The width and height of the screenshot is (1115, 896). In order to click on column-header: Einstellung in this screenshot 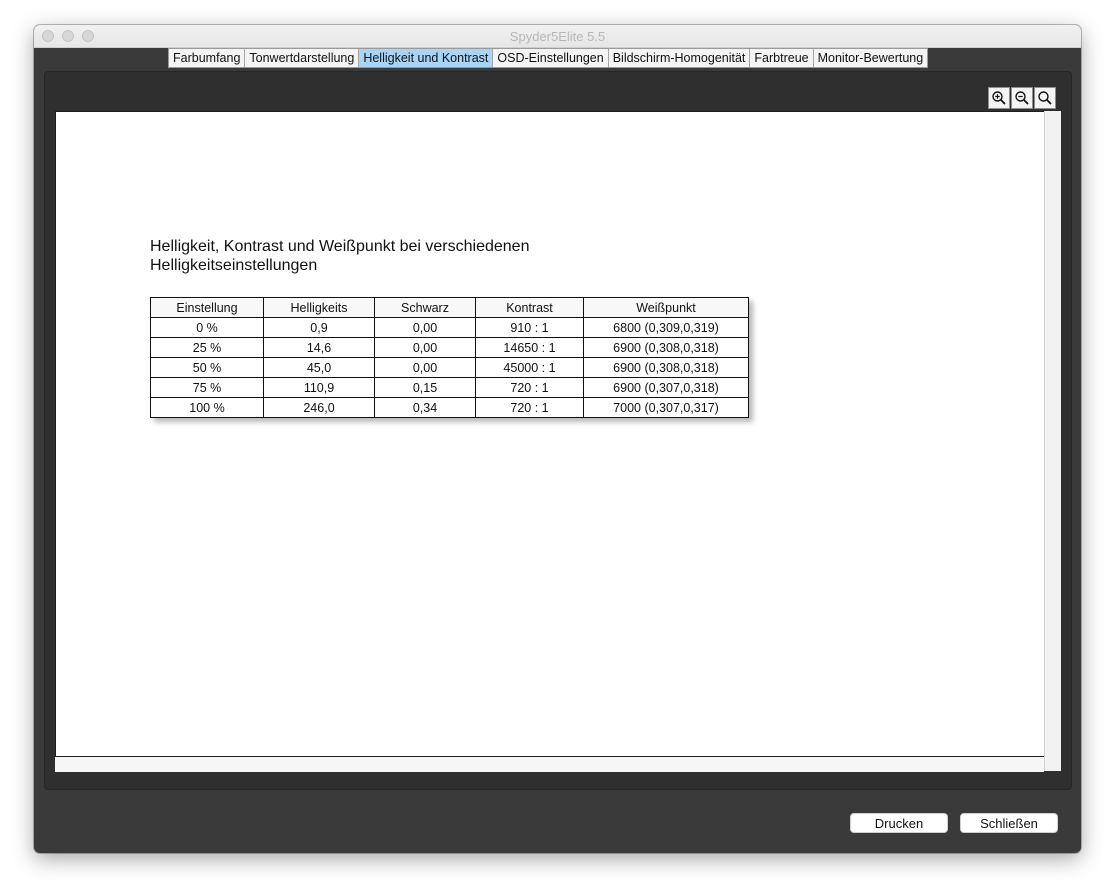, I will do `click(207, 307)`.